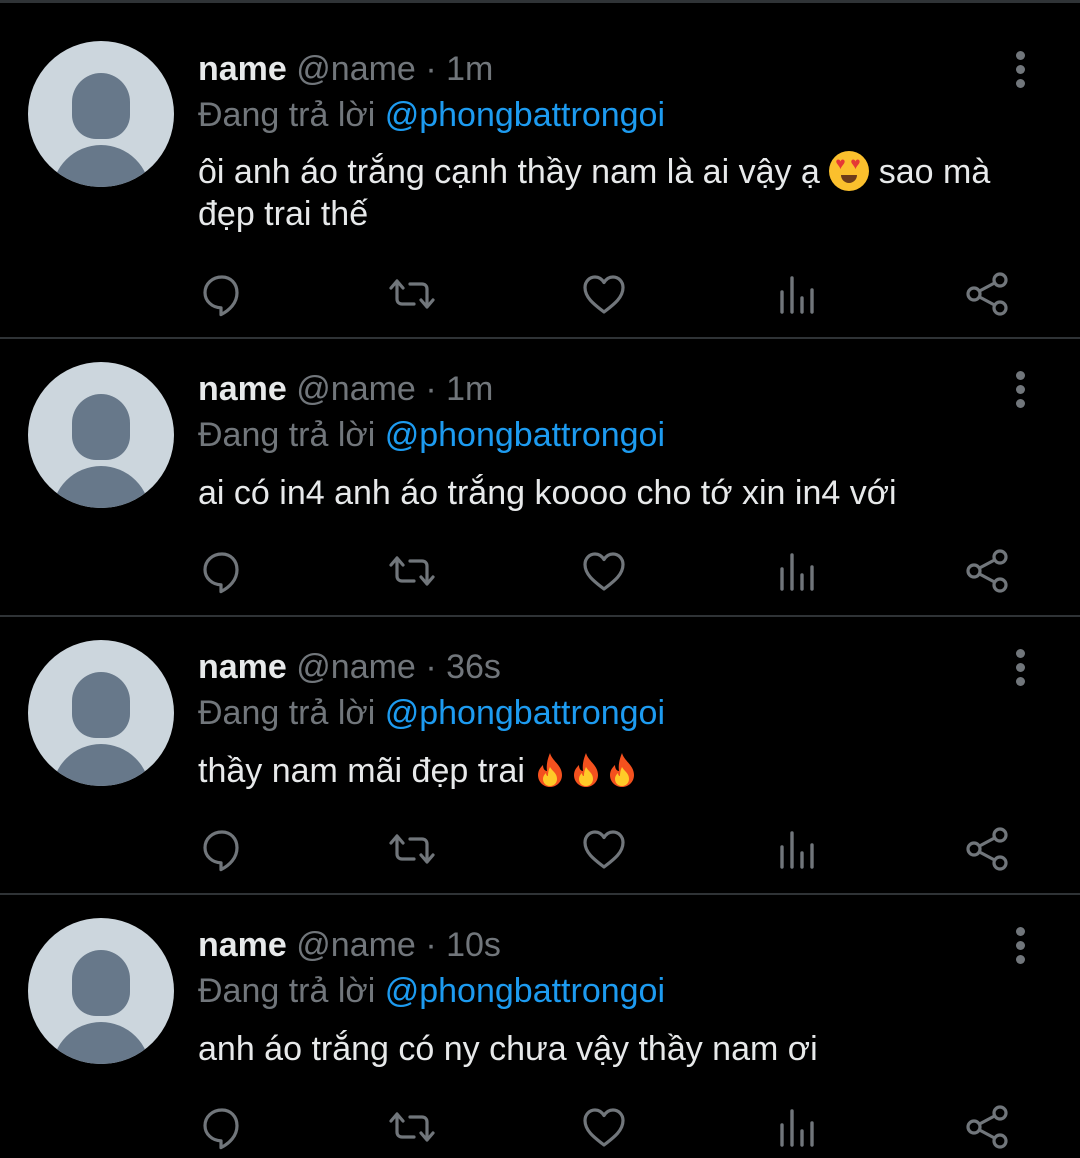 The image size is (1080, 1158). Describe the element at coordinates (508, 1049) in the screenshot. I see `tweet-text: anh áo trắng có ny chưa vậy thầy nam ơi` at that location.